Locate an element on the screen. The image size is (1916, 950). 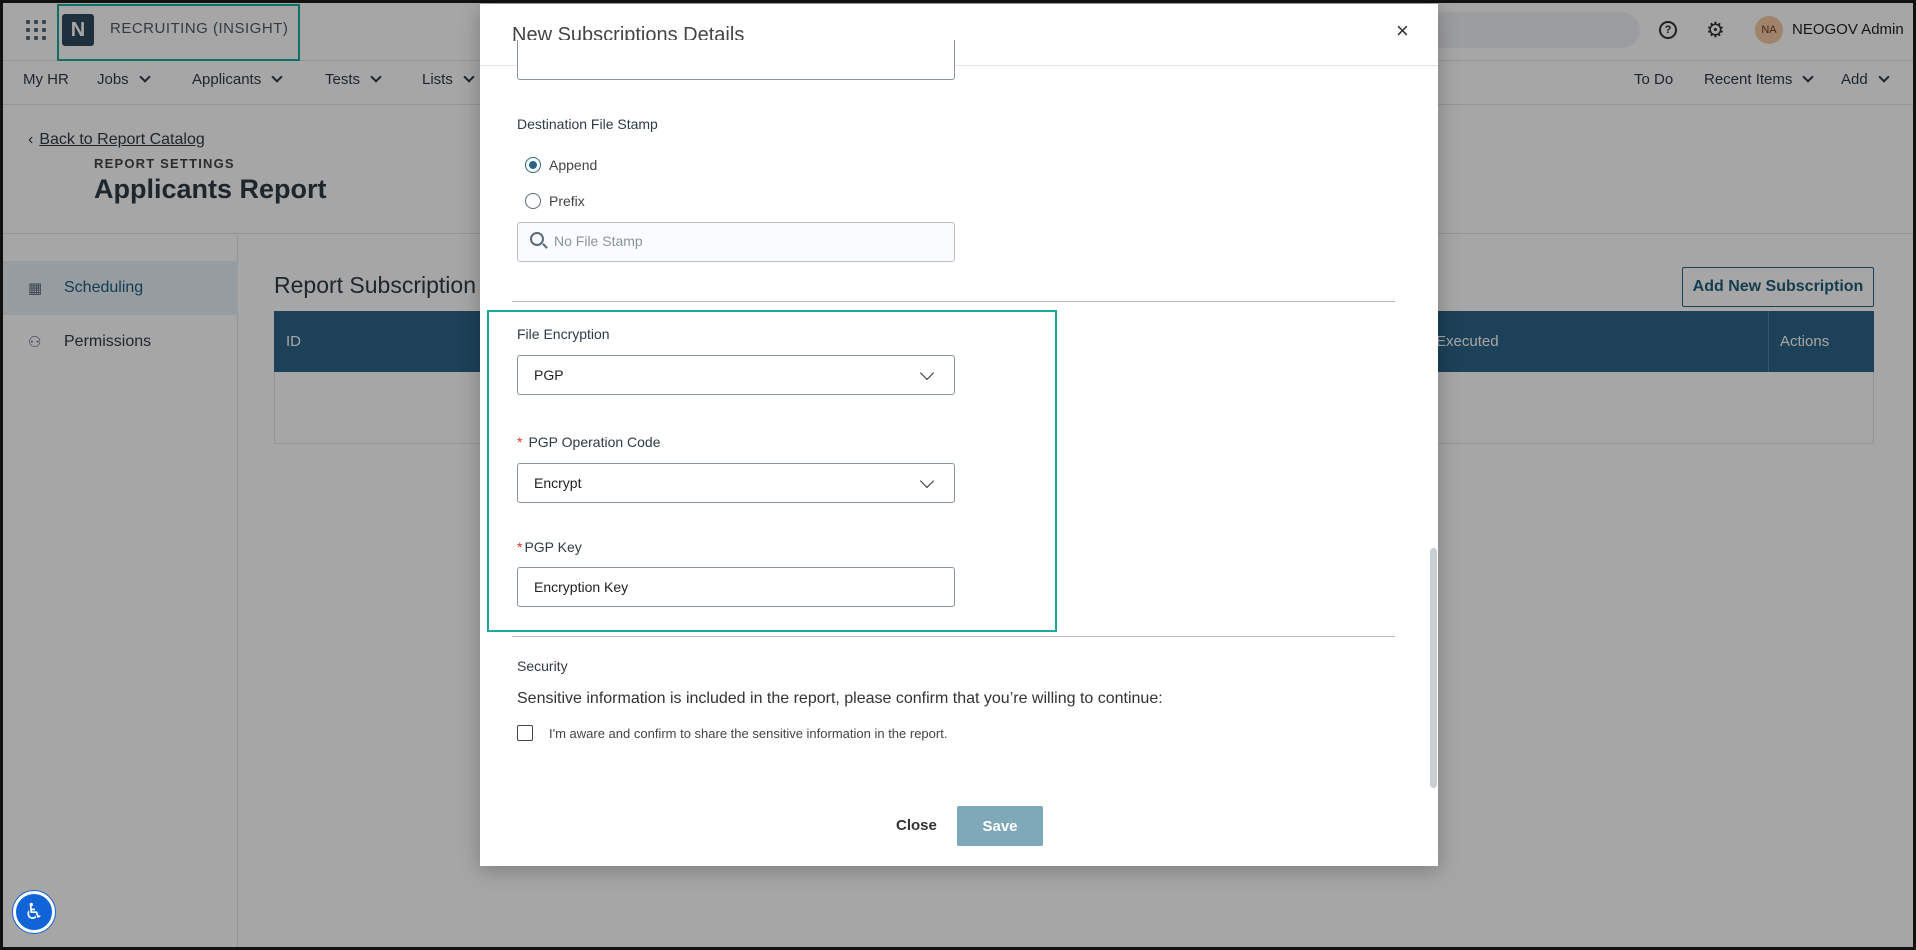
file-stamp-search-input: No File Stamp is located at coordinates (736, 242).